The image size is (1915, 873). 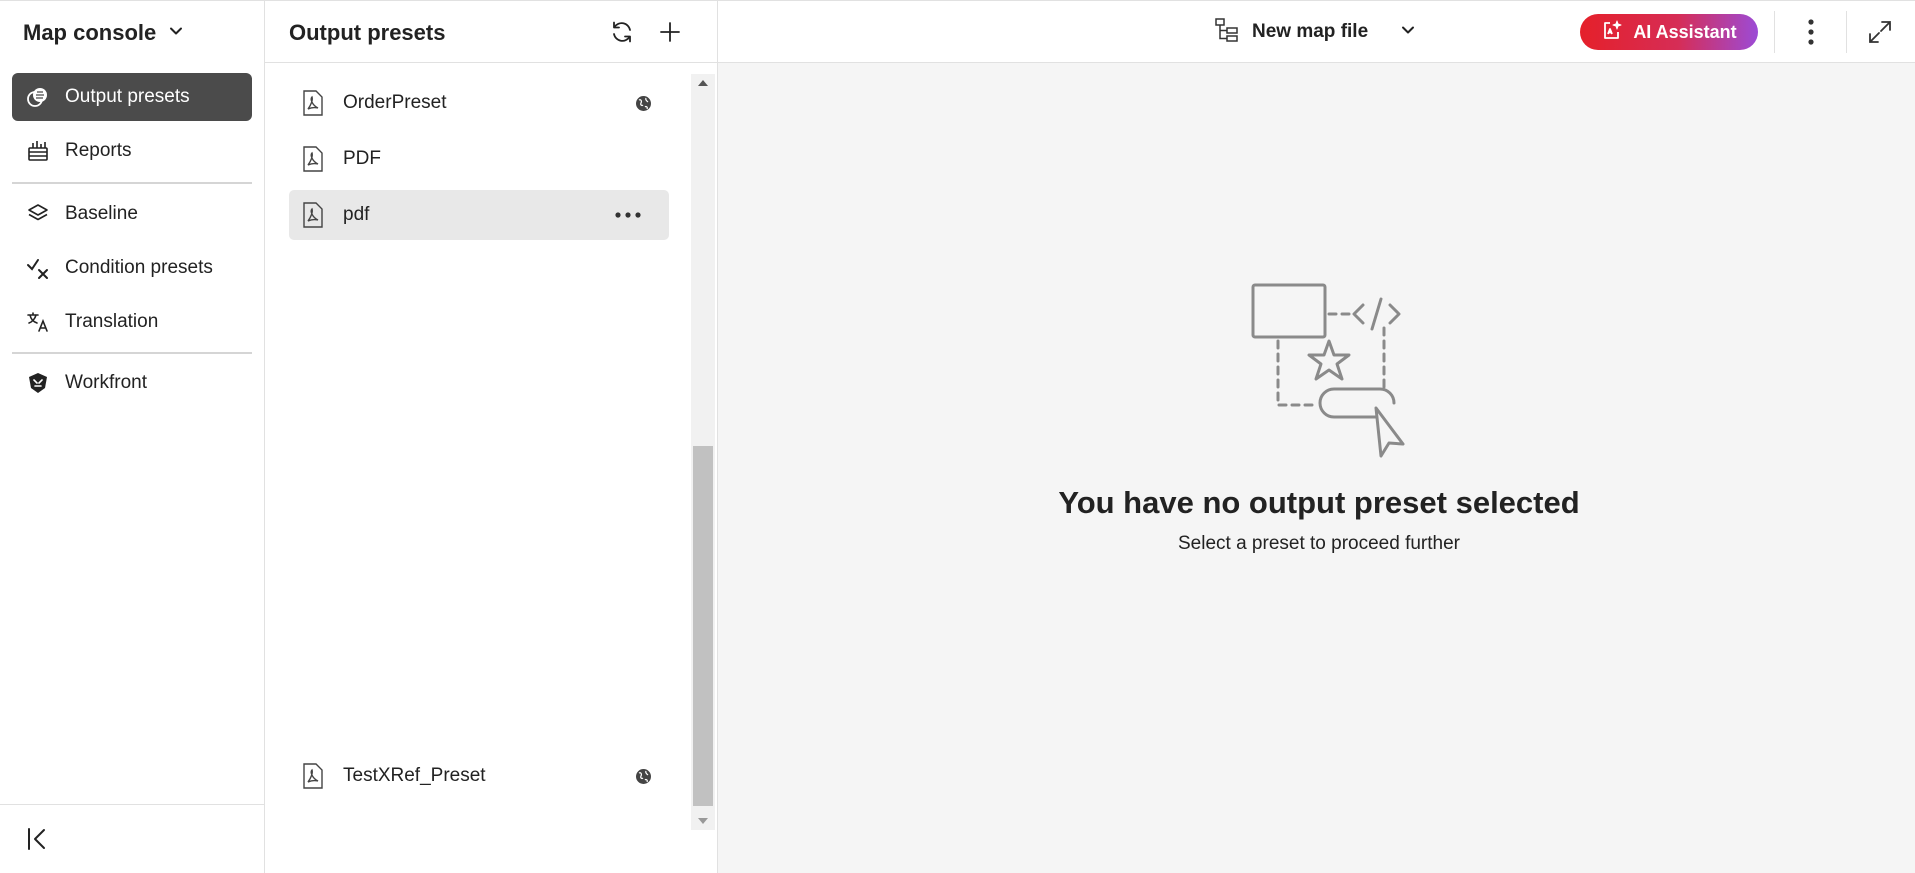 I want to click on nav-item-label: Reports, so click(x=98, y=150).